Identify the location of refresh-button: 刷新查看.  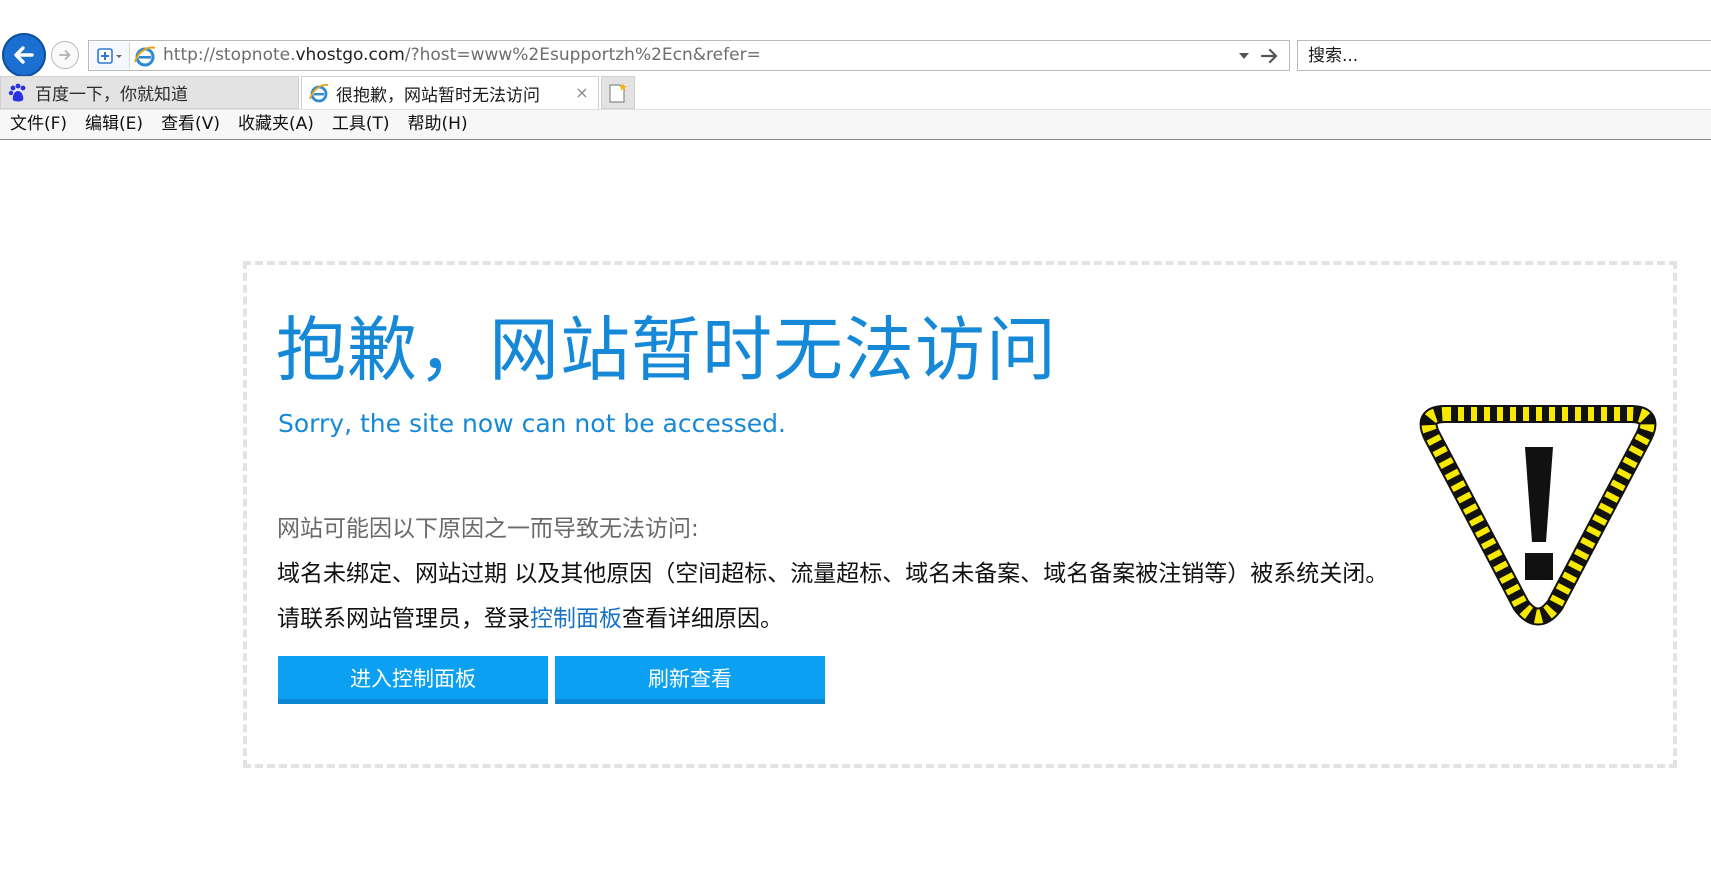
(690, 680).